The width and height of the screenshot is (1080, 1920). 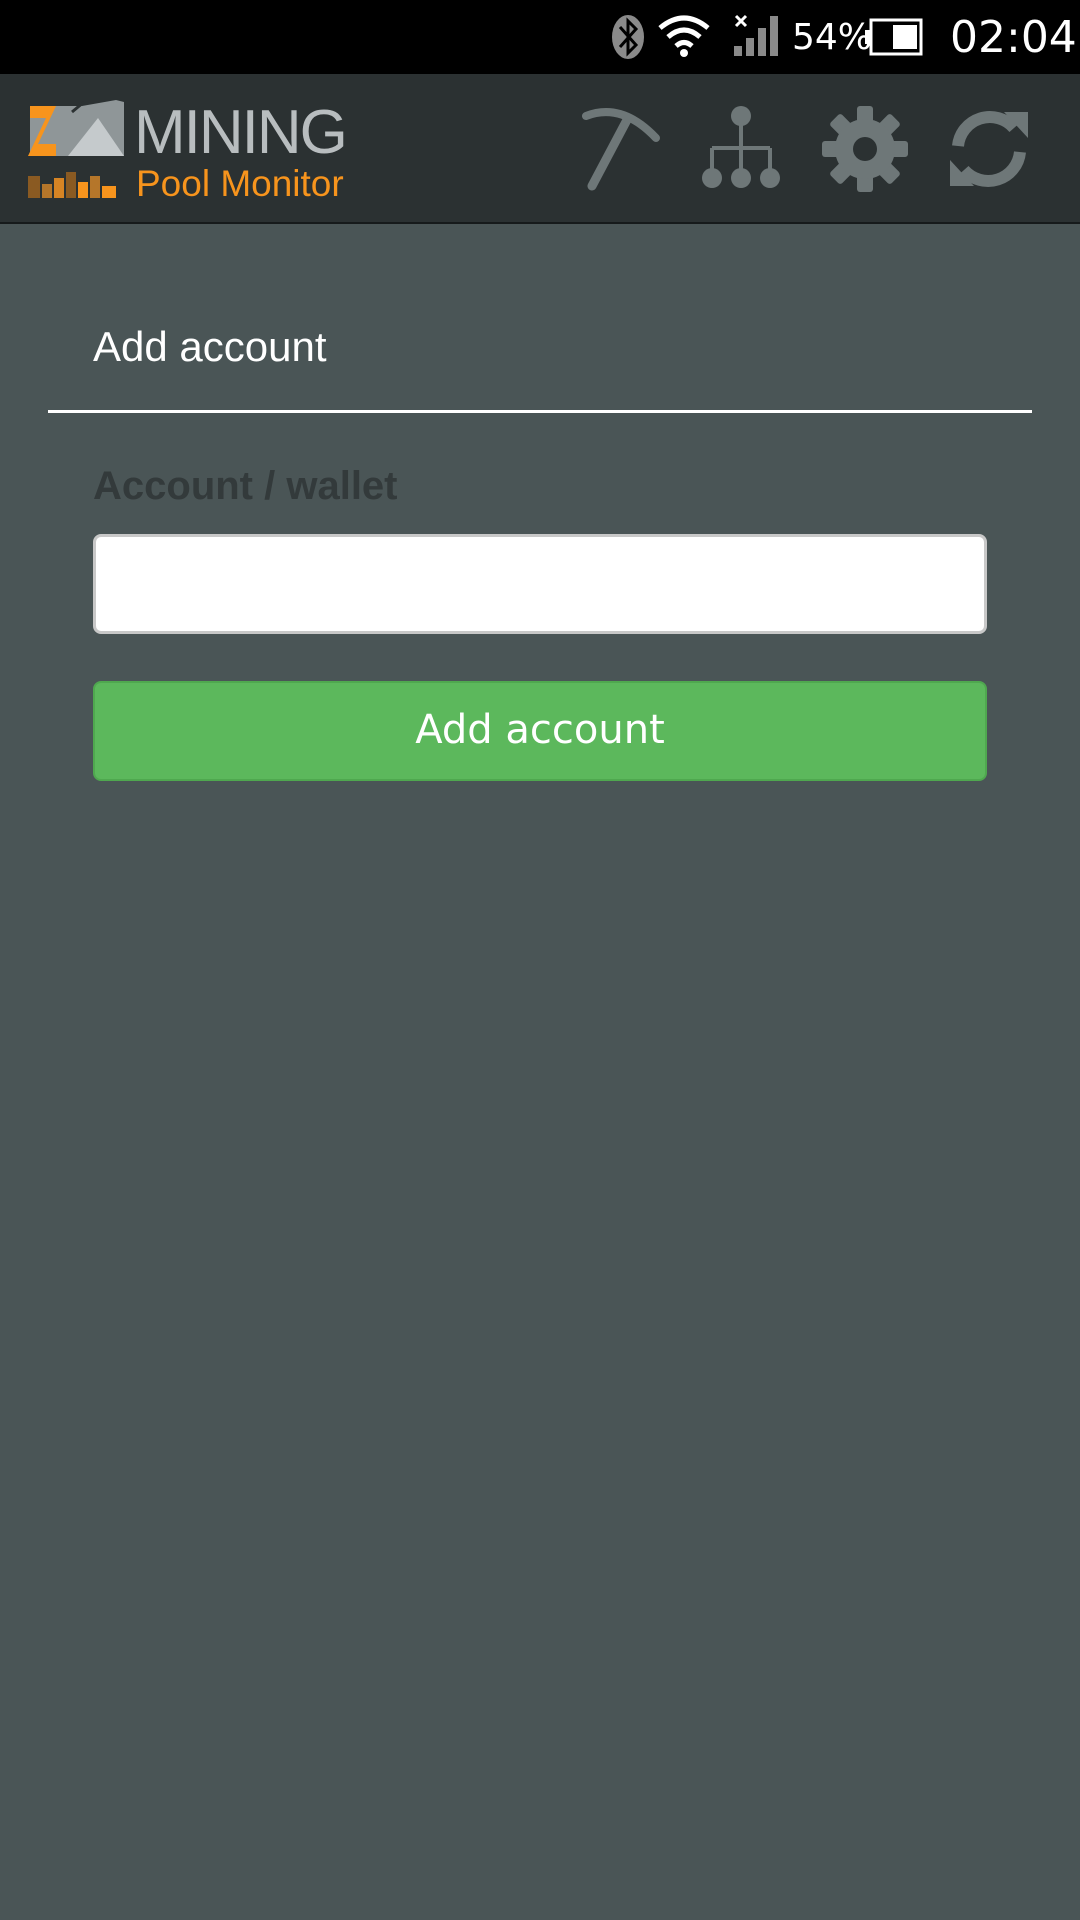 What do you see at coordinates (210, 346) in the screenshot?
I see `page-title: Add account` at bounding box center [210, 346].